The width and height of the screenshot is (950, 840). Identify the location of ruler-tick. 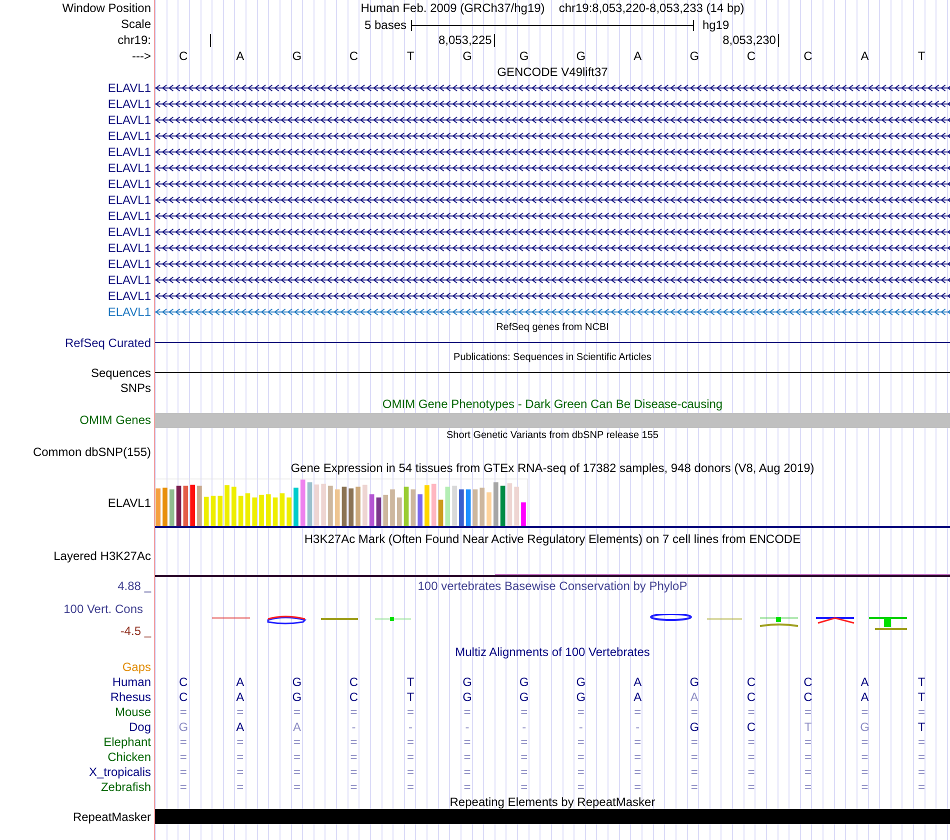
(778, 40).